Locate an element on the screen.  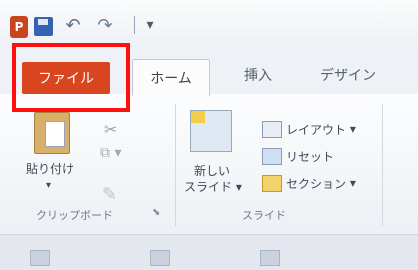
new-slide-label-text: スライド is located at coordinates (208, 187).